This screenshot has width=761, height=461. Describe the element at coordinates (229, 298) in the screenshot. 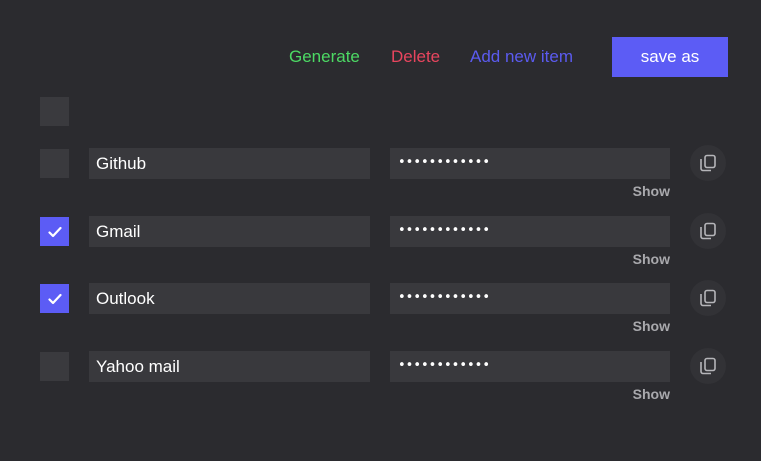

I see `item-name-field: Outlook` at that location.